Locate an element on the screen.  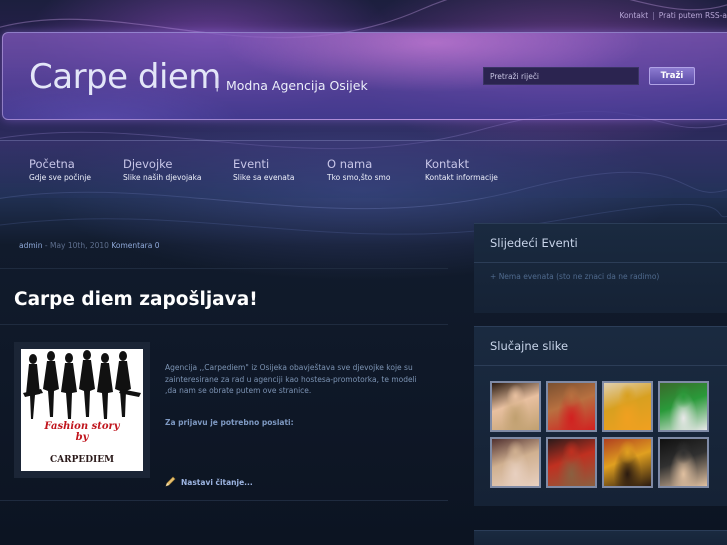
post-meta: admin - May 10th, 2010 Komentara 0 is located at coordinates (89, 245).